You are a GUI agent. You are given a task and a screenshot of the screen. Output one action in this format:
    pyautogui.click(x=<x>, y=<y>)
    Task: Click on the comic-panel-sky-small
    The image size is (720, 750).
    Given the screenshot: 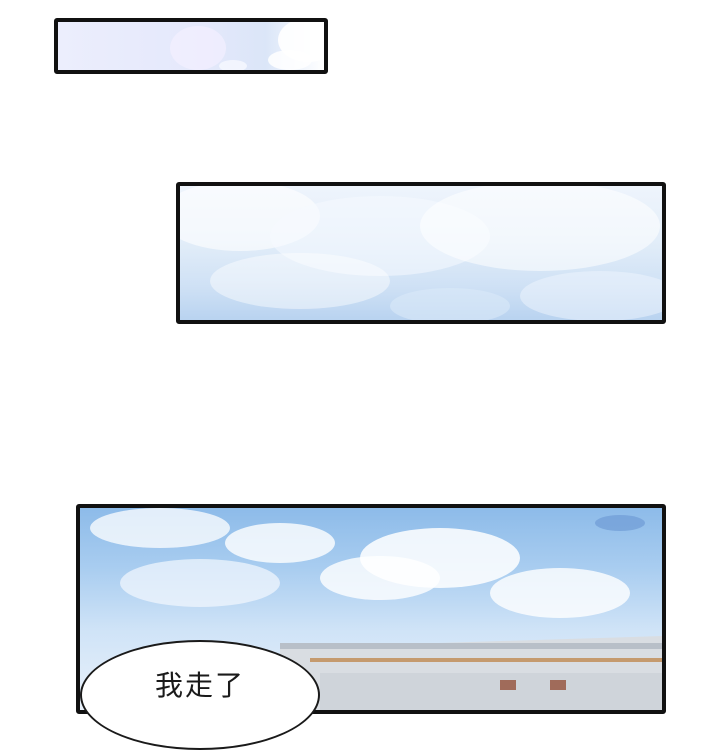 What is the action you would take?
    pyautogui.click(x=191, y=46)
    